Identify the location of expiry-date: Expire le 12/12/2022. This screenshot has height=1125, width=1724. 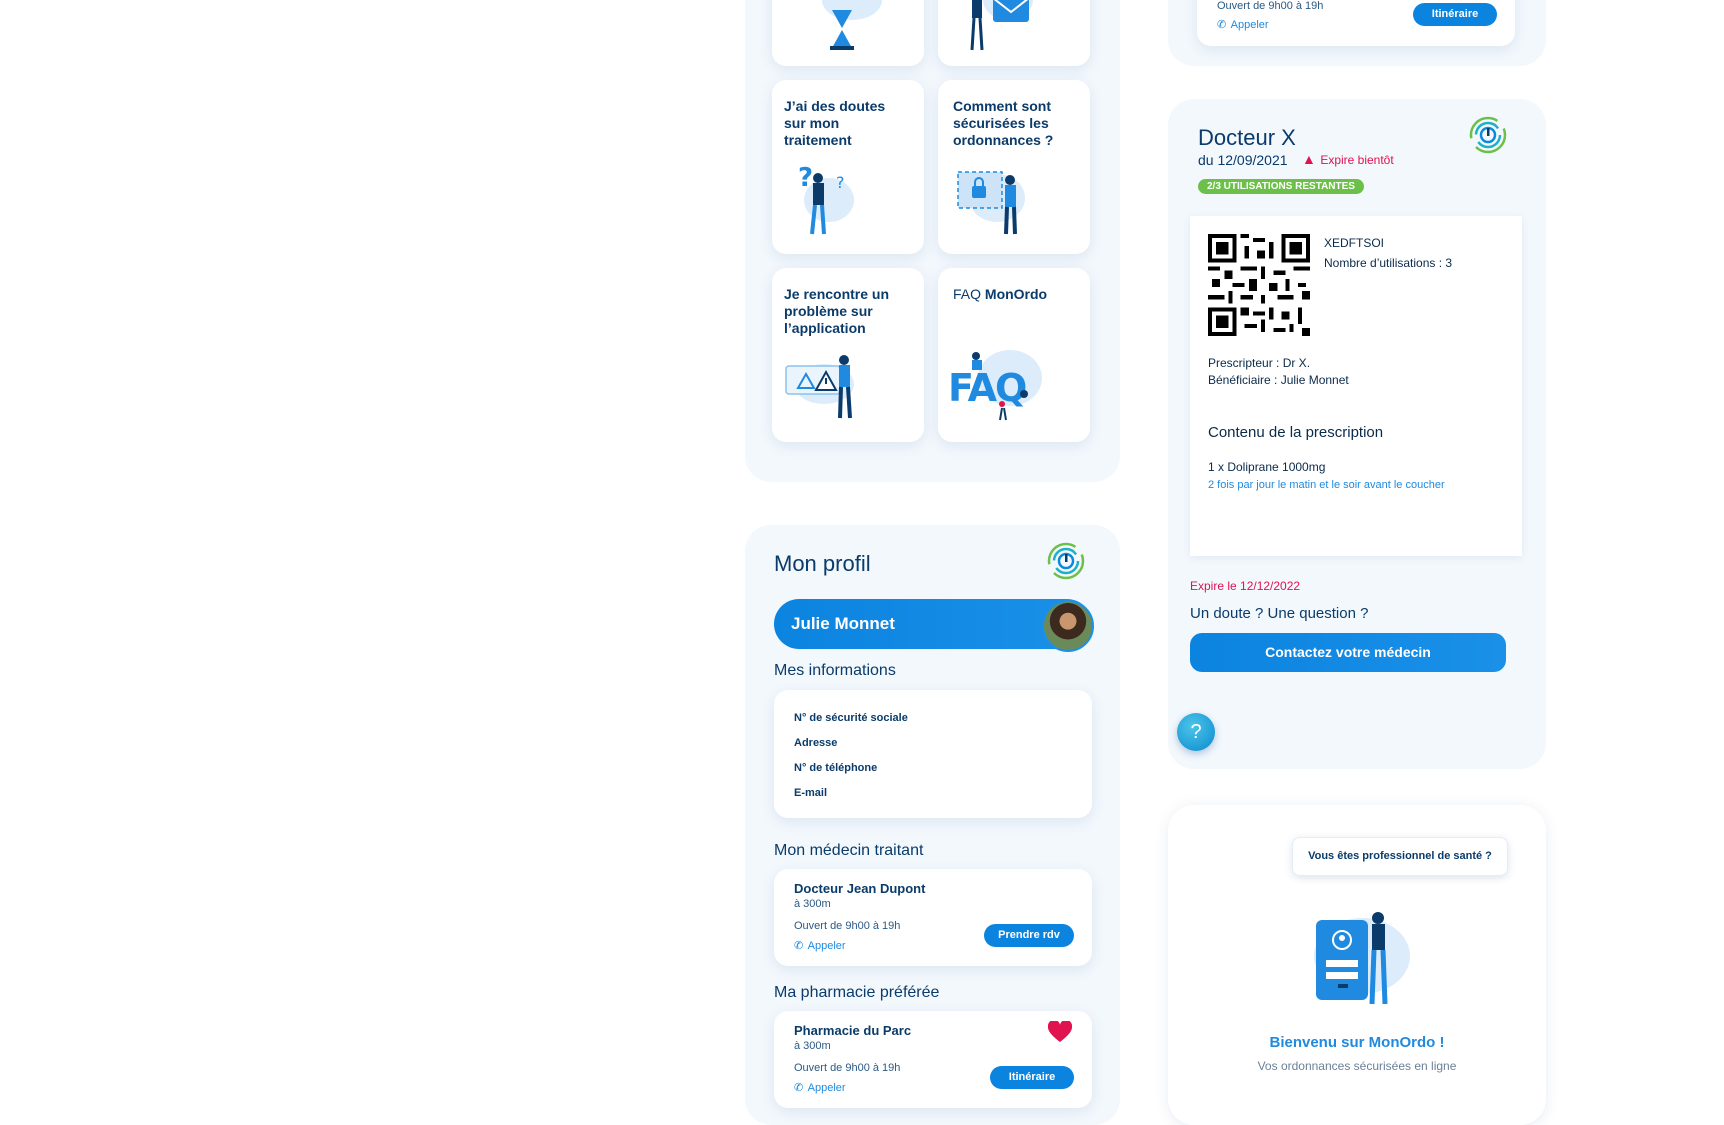
(1245, 586).